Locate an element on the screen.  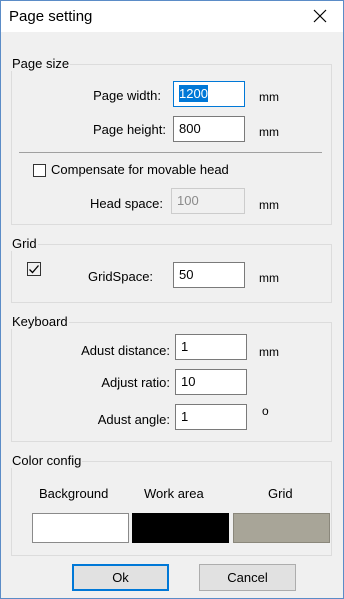
window-title: Page setting is located at coordinates (51, 16).